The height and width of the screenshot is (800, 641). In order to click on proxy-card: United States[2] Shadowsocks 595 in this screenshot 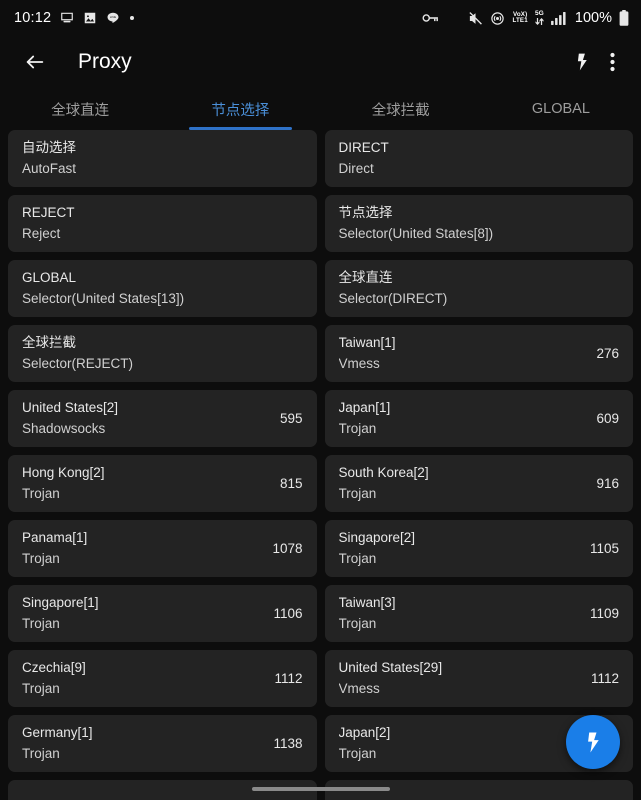, I will do `click(162, 418)`.